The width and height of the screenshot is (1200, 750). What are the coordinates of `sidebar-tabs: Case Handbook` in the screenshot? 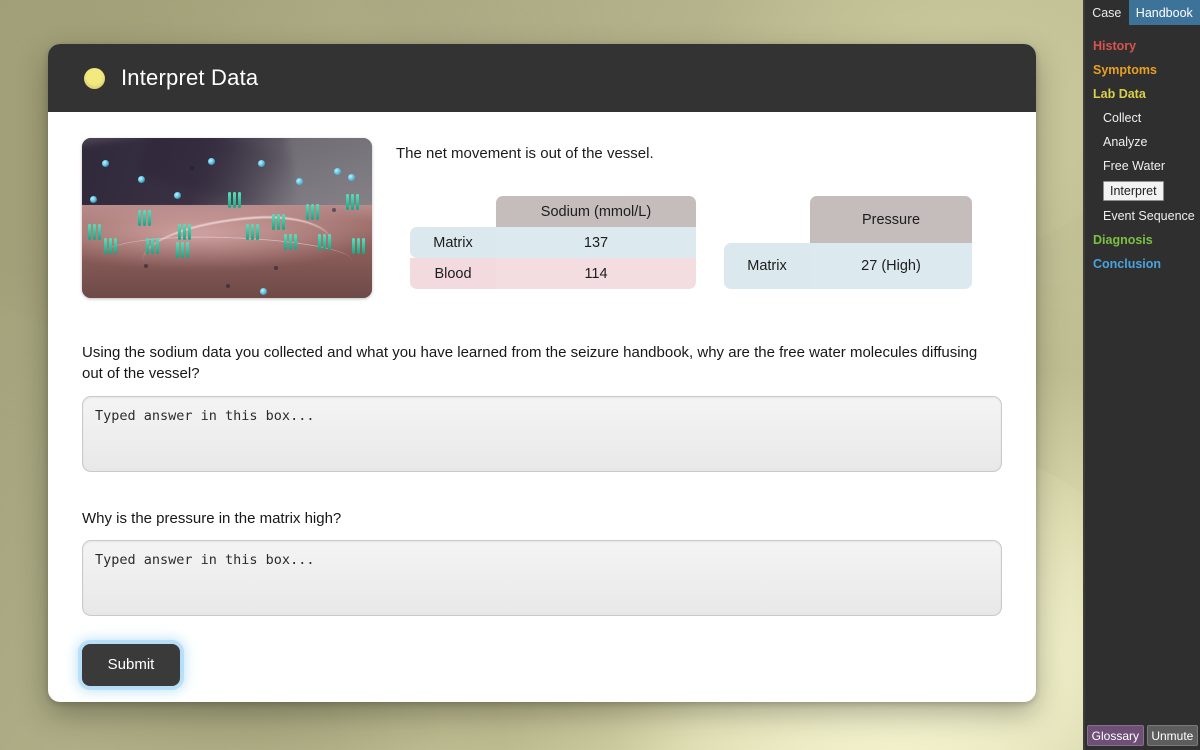 It's located at (1142, 12).